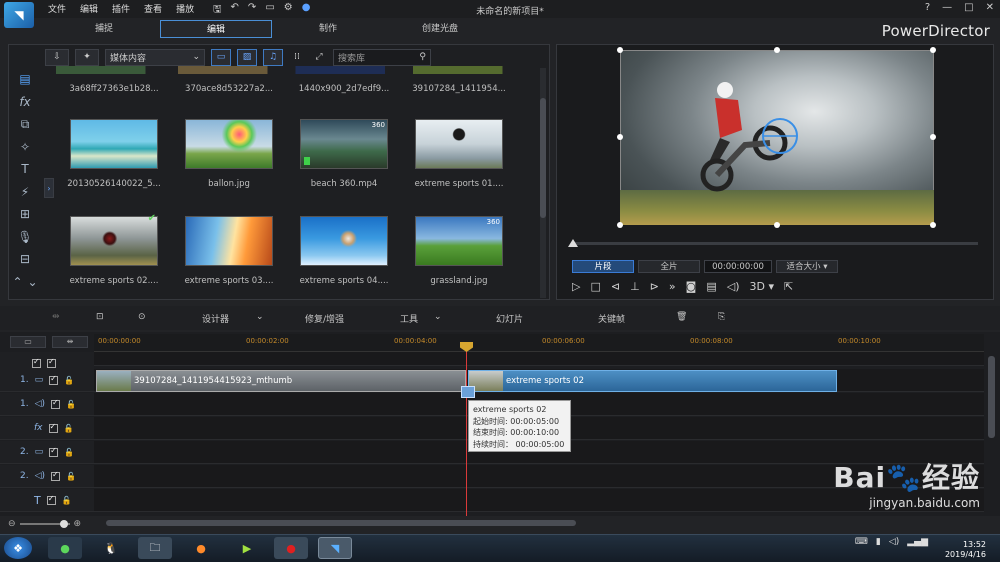  Describe the element at coordinates (25, 259) in the screenshot. I see `chapter-room-icon: ⊟` at that location.